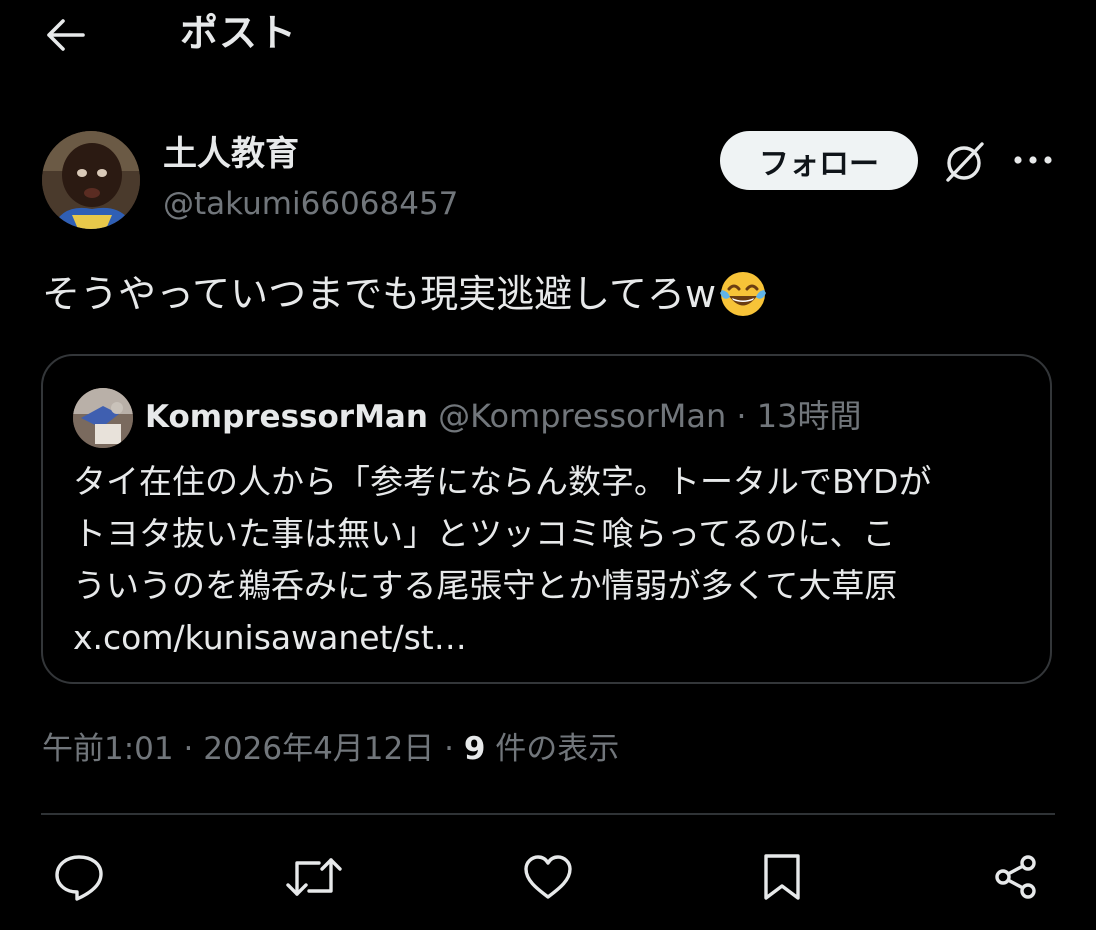 The image size is (1096, 930). Describe the element at coordinates (286, 417) in the screenshot. I see `quoted-author-name: KompressorMan` at that location.